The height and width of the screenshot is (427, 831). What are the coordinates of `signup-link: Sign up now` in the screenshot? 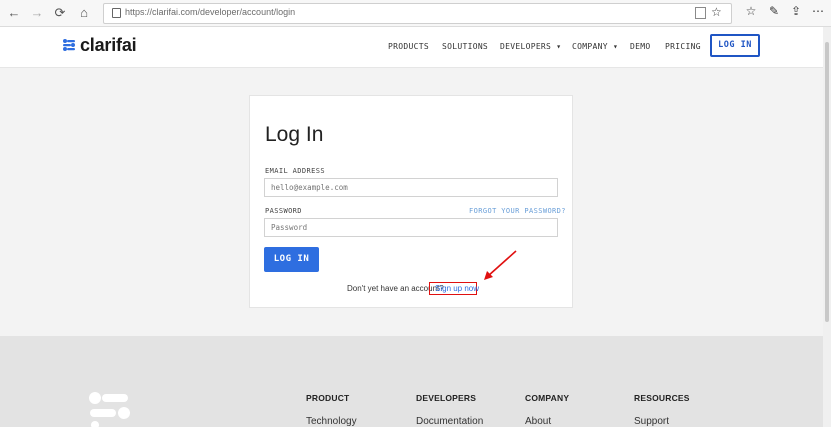 It's located at (457, 288).